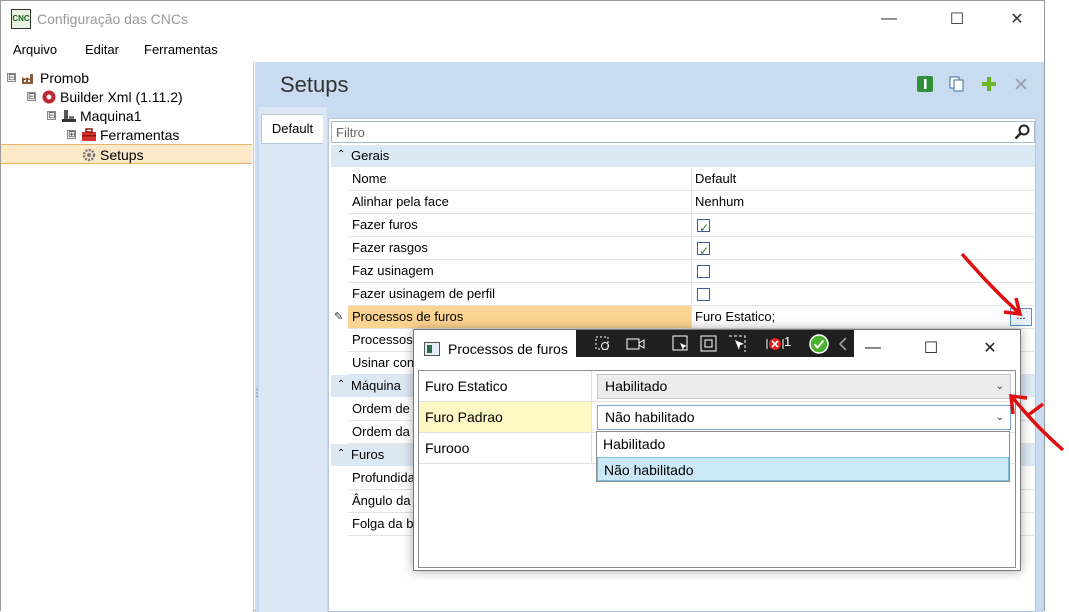 The width and height of the screenshot is (1069, 612). Describe the element at coordinates (864, 202) in the screenshot. I see `property-value: Nenhum` at that location.